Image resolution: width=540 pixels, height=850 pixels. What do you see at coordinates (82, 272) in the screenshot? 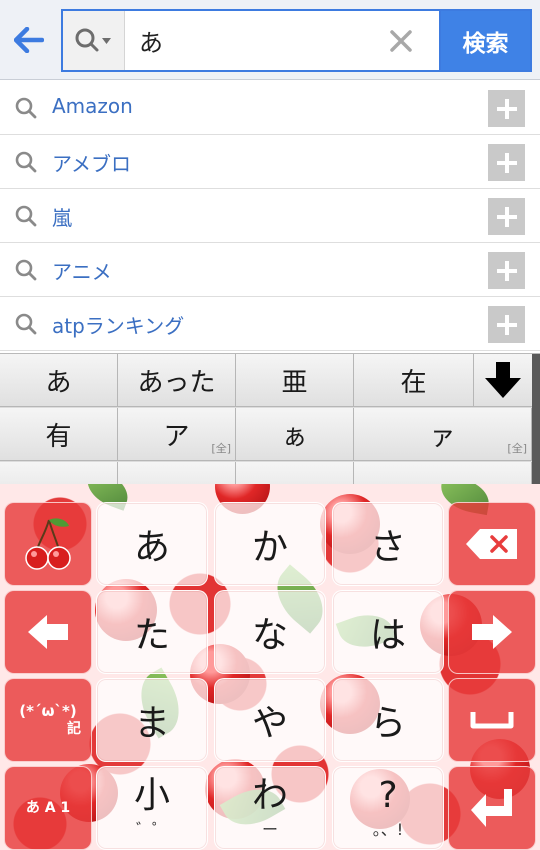
I see `suggestion-text: アニメ` at bounding box center [82, 272].